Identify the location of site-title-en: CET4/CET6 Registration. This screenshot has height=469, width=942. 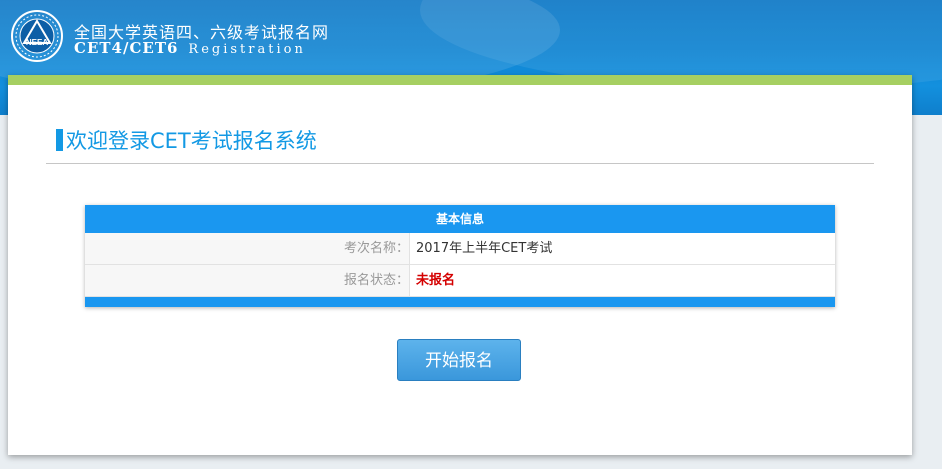
(190, 48).